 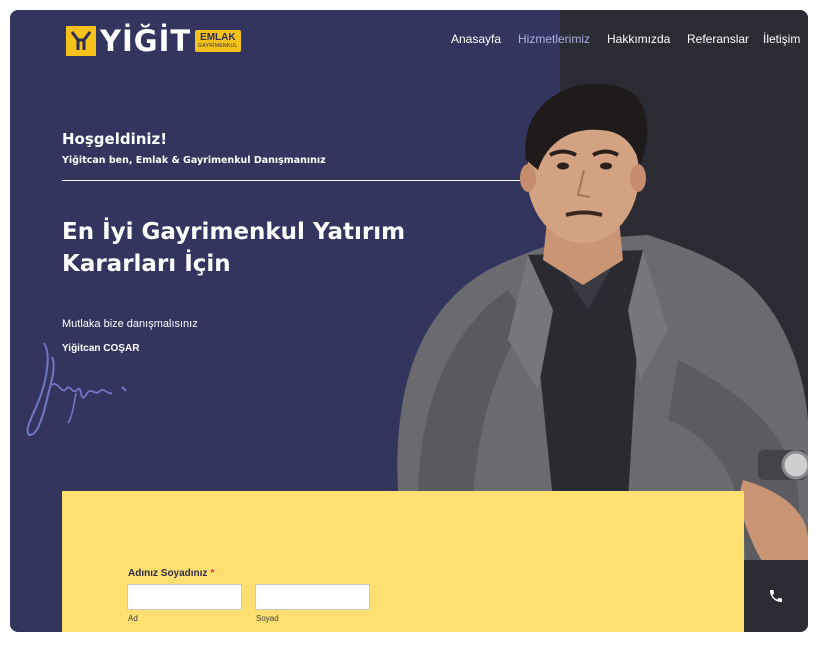 I want to click on phone-call-button, so click(x=776, y=596).